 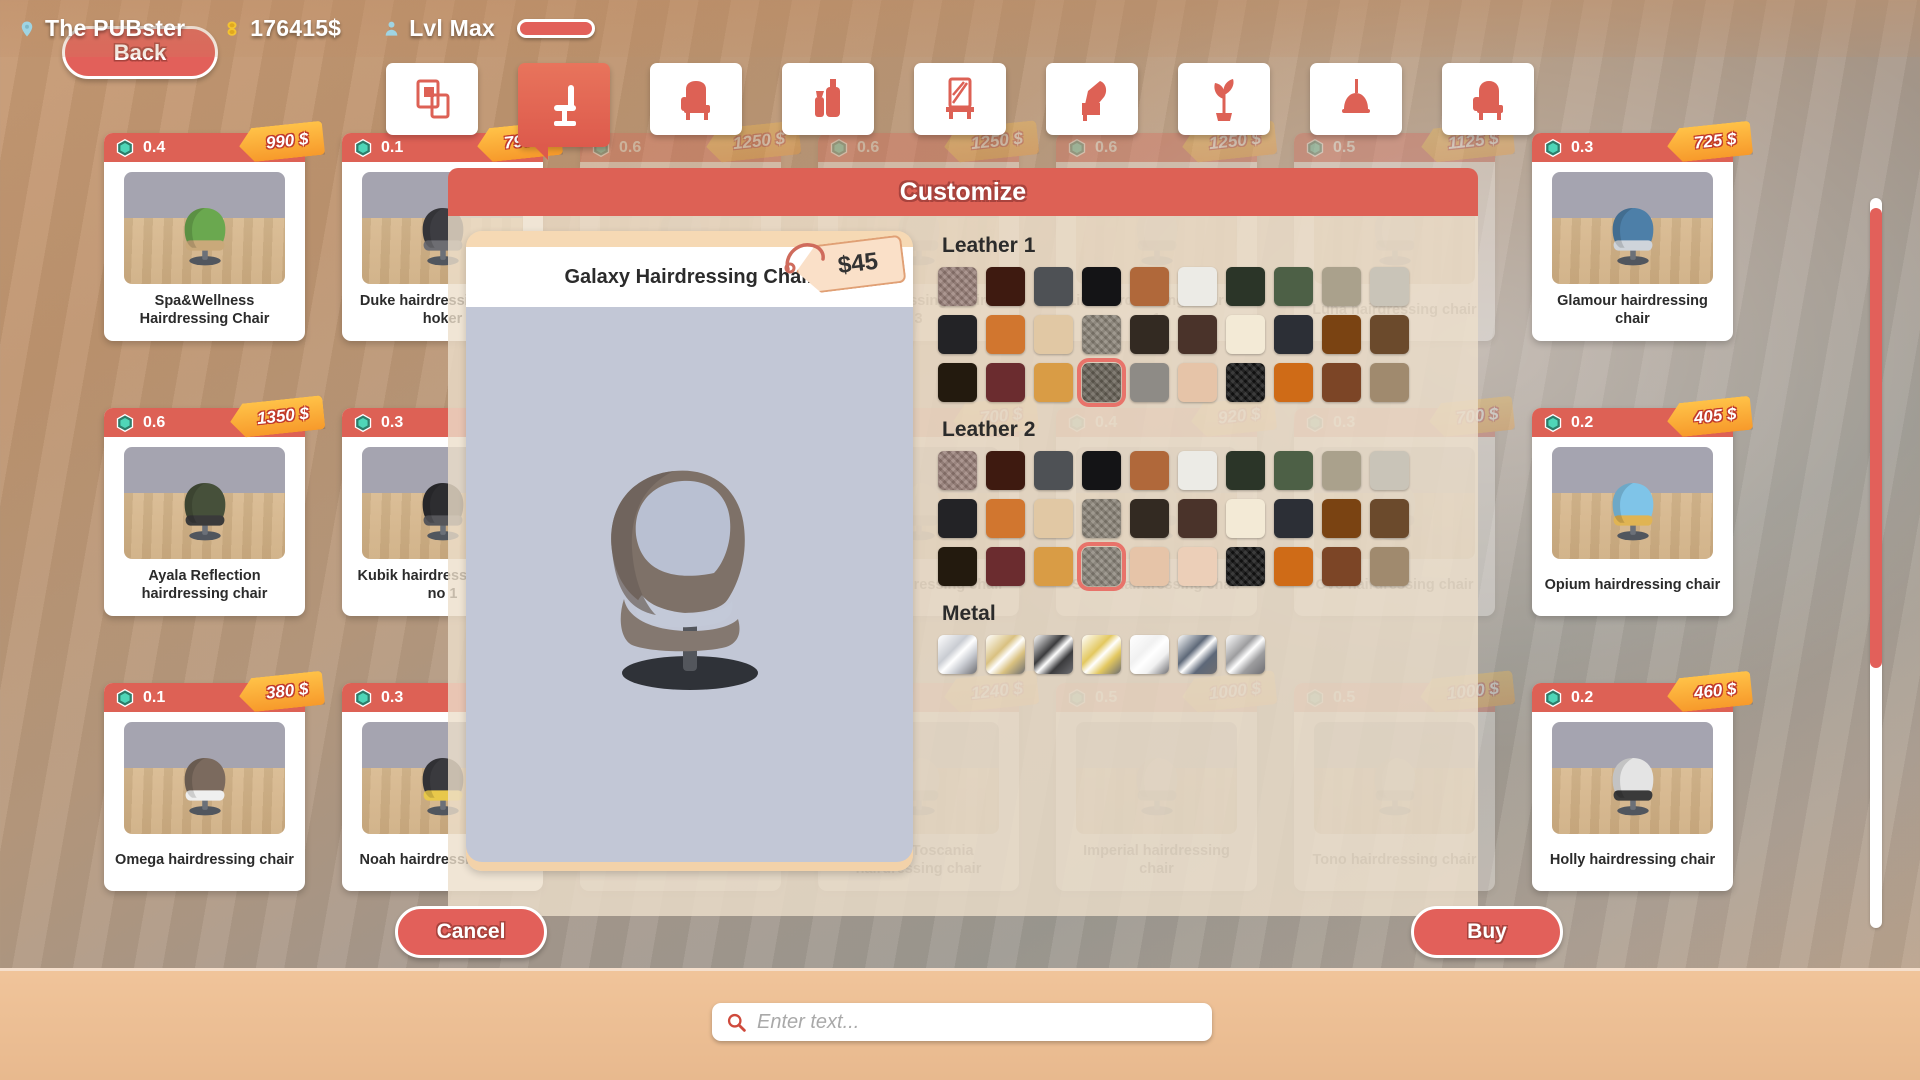 I want to click on vertical-scrollbar, so click(x=1876, y=563).